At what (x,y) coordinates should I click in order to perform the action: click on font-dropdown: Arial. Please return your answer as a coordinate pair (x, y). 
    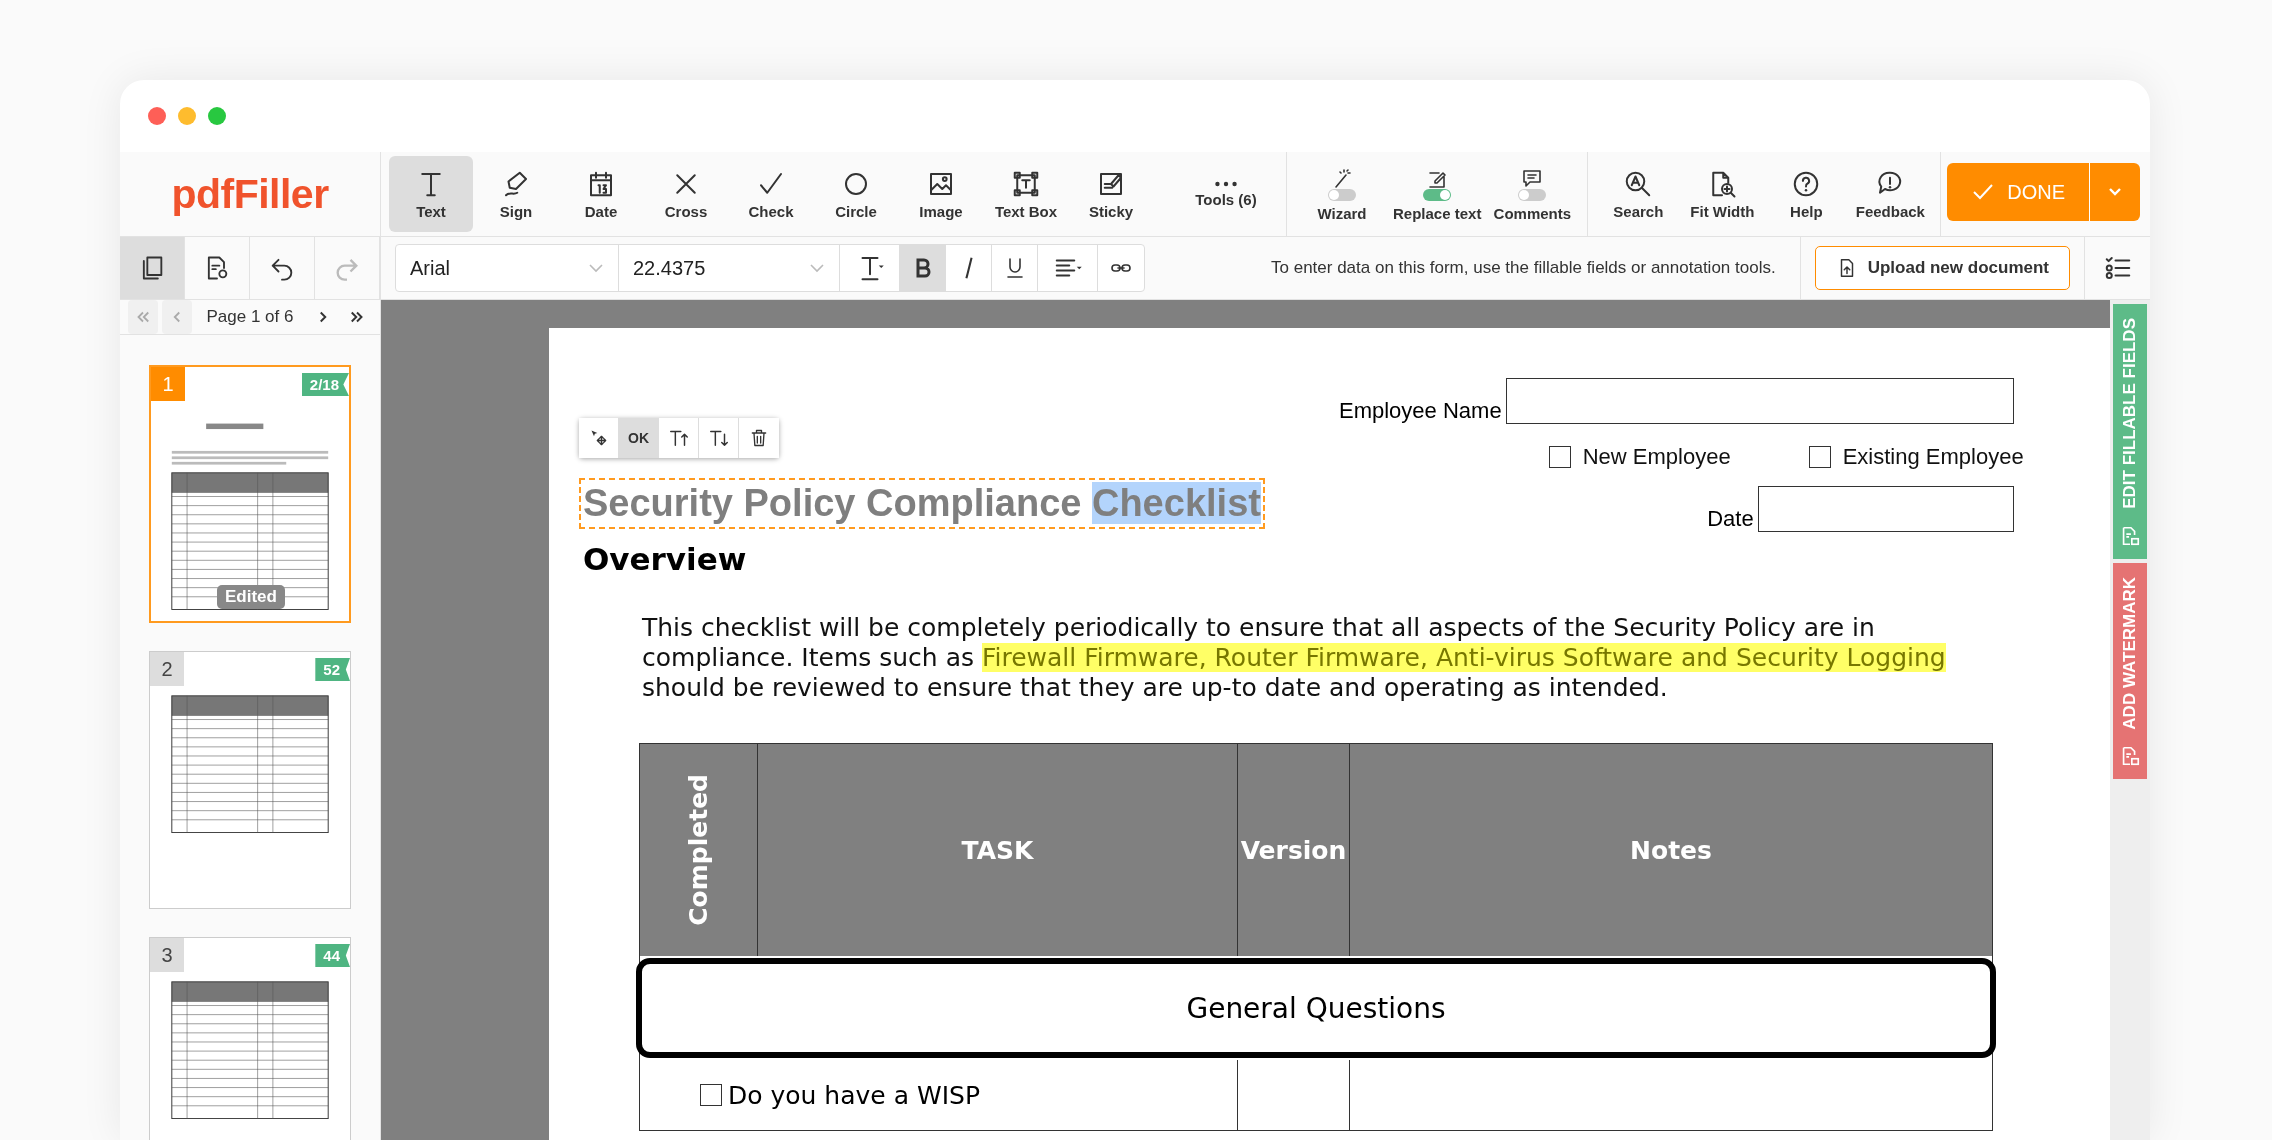
    Looking at the image, I should click on (507, 268).